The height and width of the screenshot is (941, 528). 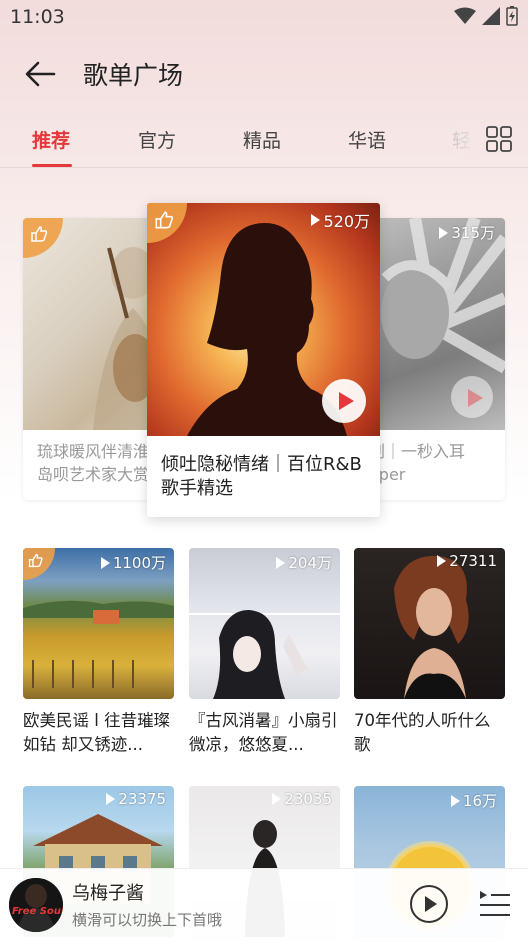 What do you see at coordinates (473, 233) in the screenshot?
I see `play-count-value: 315万` at bounding box center [473, 233].